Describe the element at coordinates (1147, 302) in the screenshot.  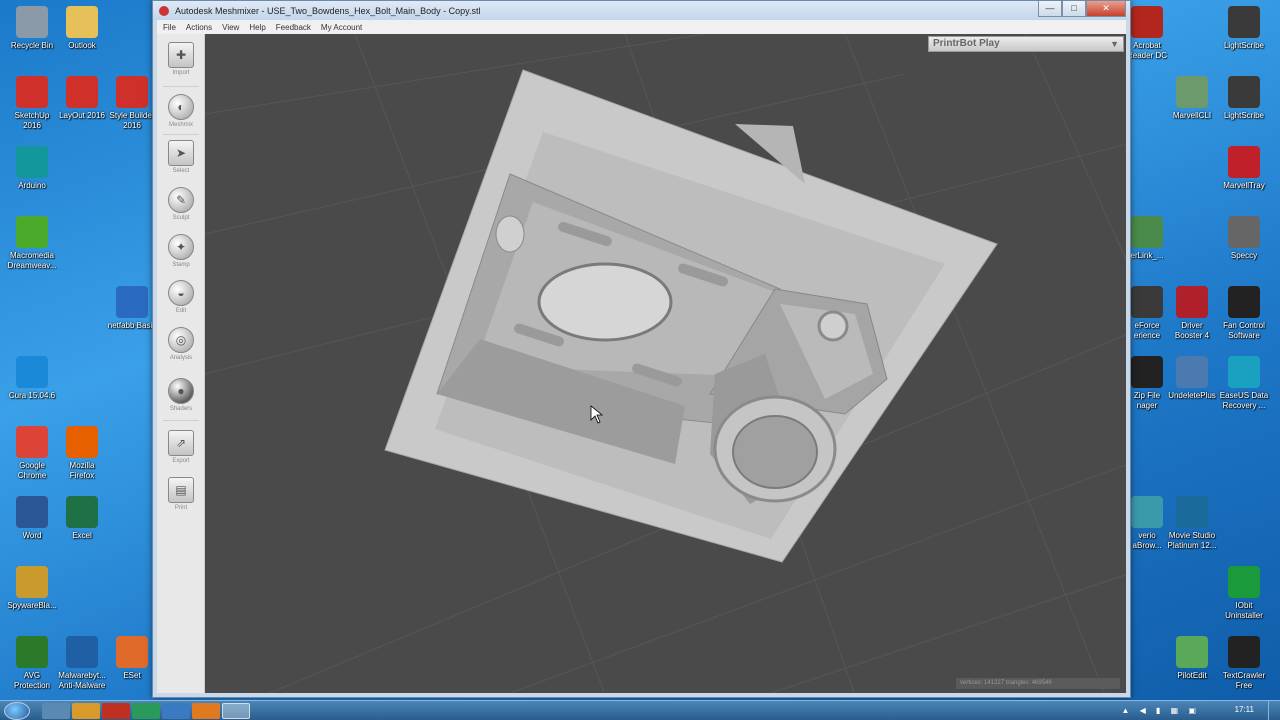
I see `geforce-icon` at that location.